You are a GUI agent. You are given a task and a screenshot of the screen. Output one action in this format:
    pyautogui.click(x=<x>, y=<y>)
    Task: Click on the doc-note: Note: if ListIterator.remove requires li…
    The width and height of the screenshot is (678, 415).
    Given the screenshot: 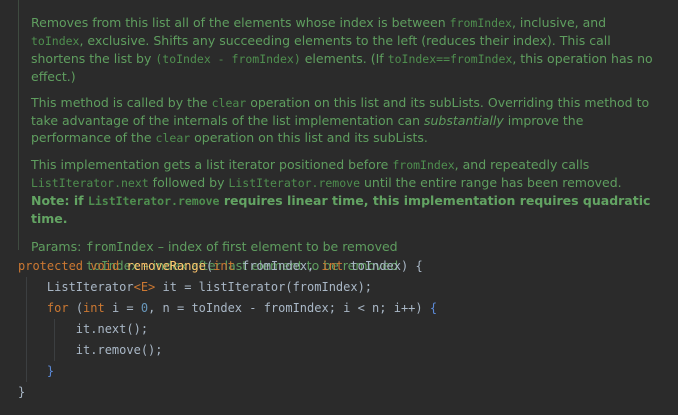 What is the action you would take?
    pyautogui.click(x=340, y=209)
    